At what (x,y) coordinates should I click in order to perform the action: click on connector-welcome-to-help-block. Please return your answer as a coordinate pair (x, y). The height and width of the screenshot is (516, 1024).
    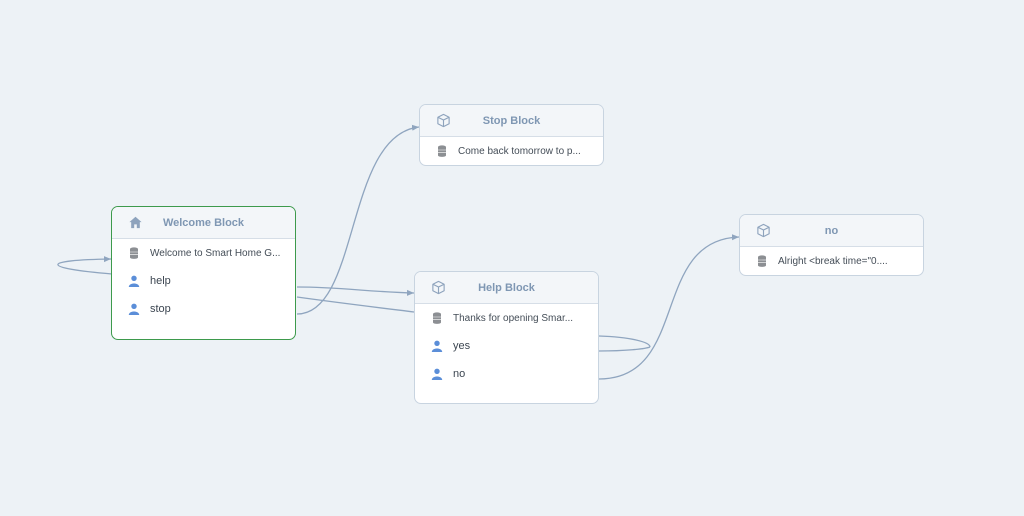
    Looking at the image, I should click on (355, 304).